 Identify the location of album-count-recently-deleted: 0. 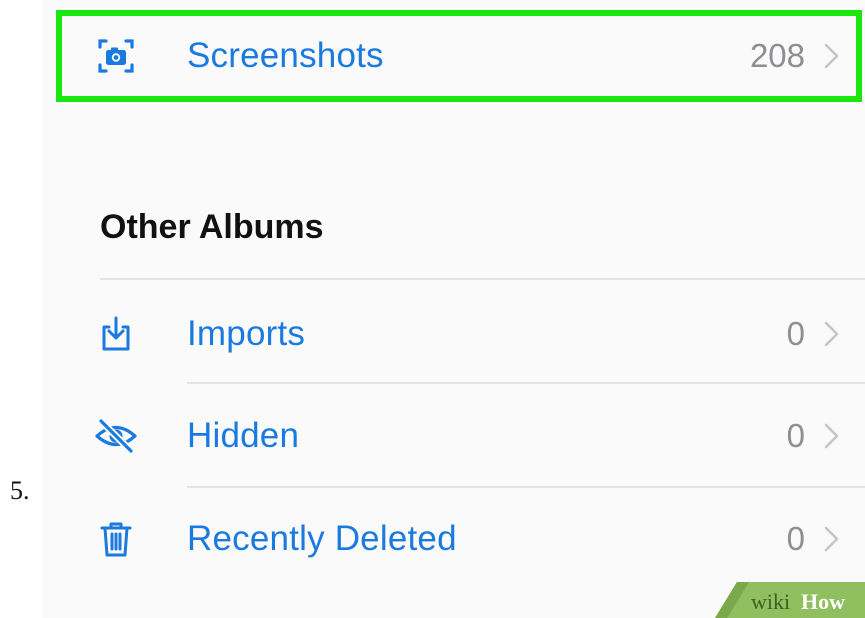
(795, 538).